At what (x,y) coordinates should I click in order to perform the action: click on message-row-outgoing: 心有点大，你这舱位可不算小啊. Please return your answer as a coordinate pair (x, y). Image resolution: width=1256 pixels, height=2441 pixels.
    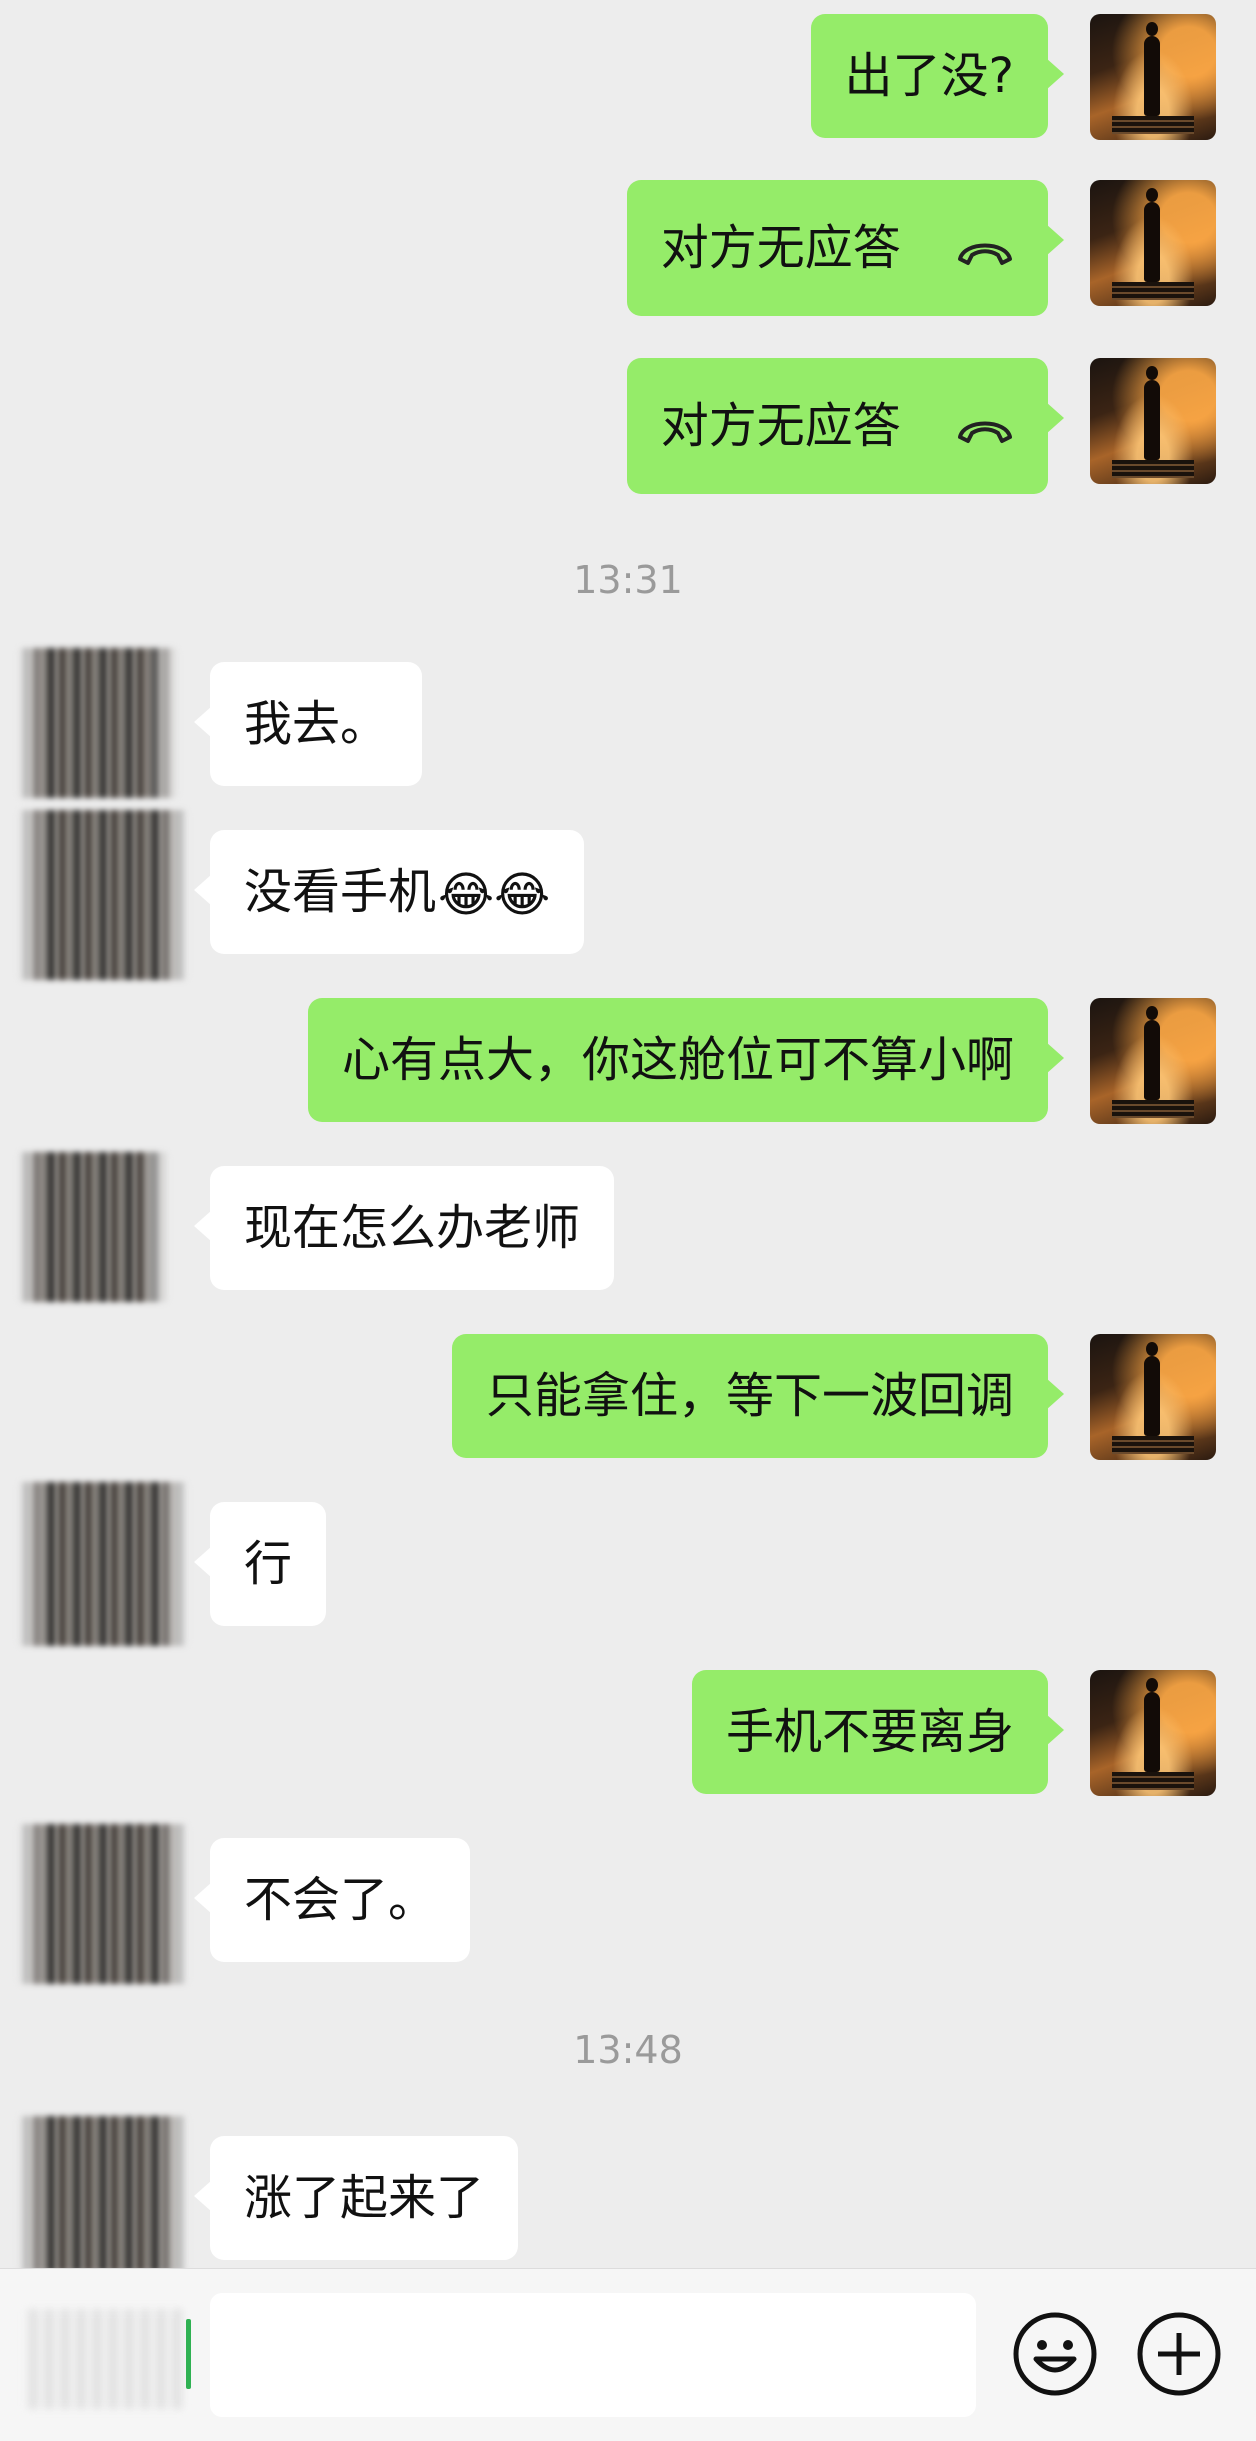
    Looking at the image, I should click on (628, 1061).